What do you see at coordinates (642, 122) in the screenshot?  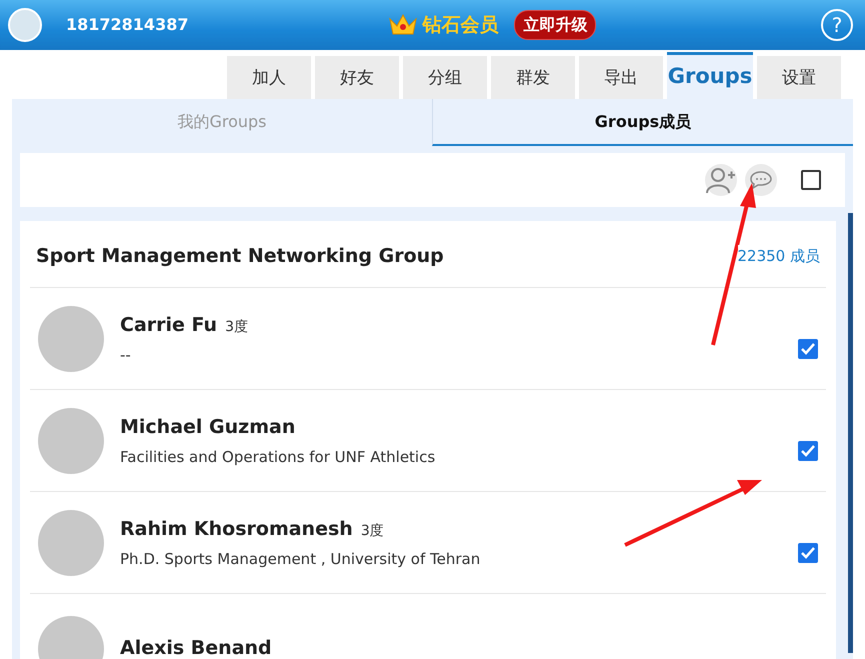 I see `sub-tab: Groups成员` at bounding box center [642, 122].